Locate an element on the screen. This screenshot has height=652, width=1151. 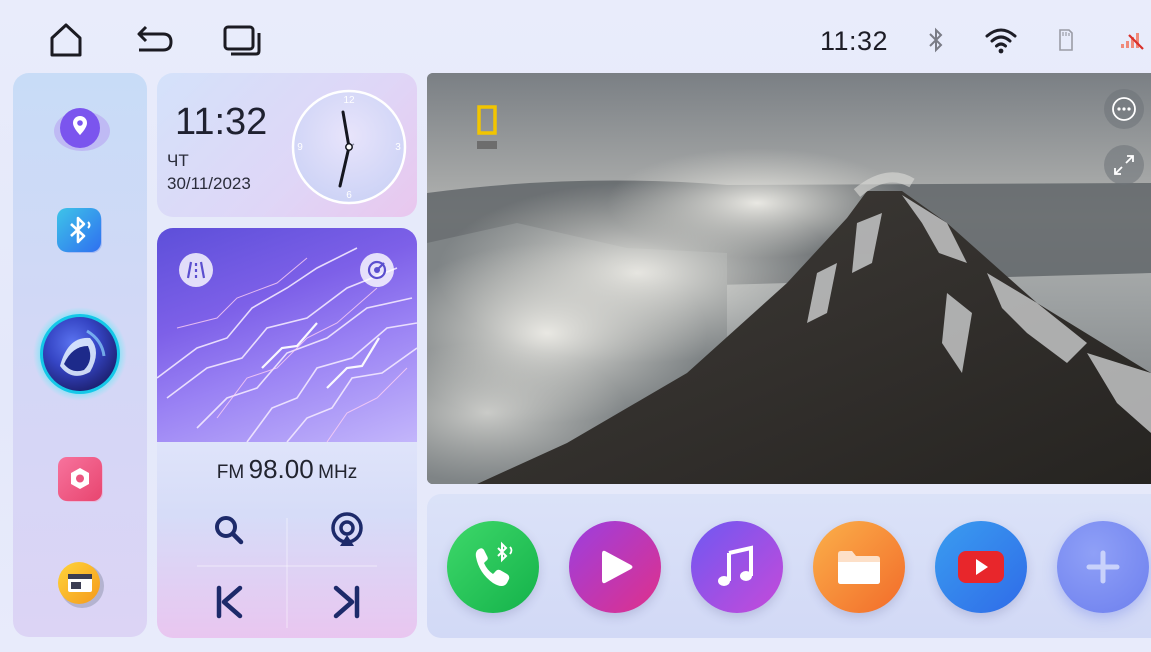
sd-card-icon is located at coordinates (1066, 40).